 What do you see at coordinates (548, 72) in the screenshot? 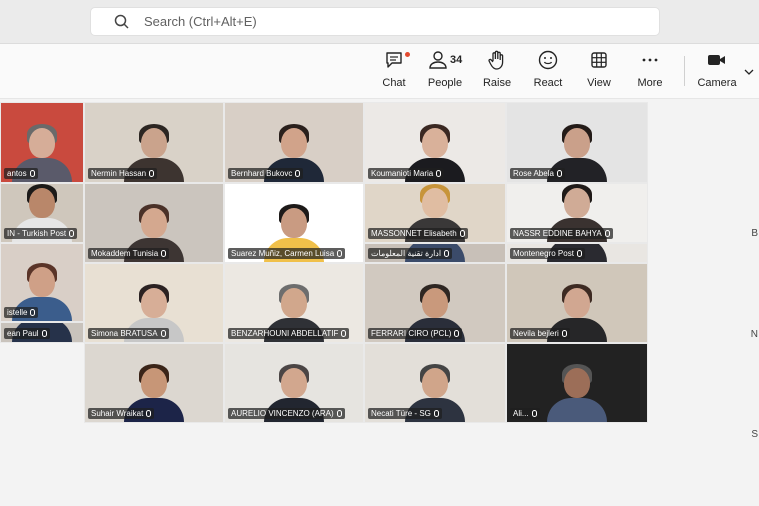
I see `react-button: React` at bounding box center [548, 72].